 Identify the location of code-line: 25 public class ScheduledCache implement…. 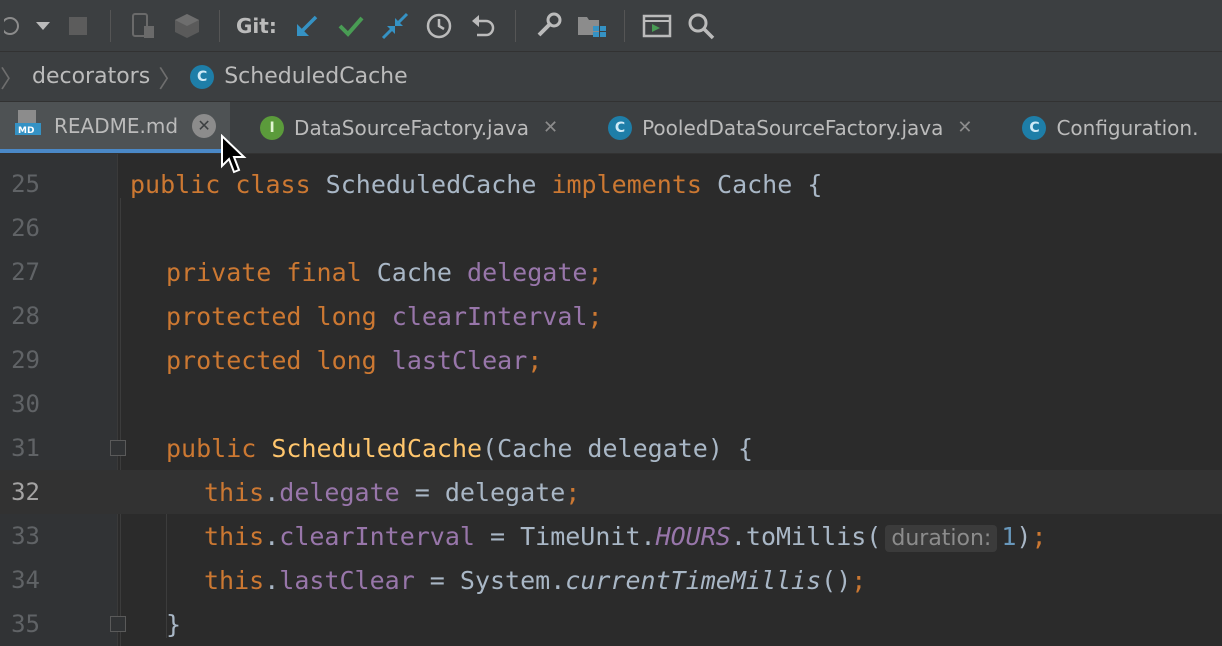
(611, 184).